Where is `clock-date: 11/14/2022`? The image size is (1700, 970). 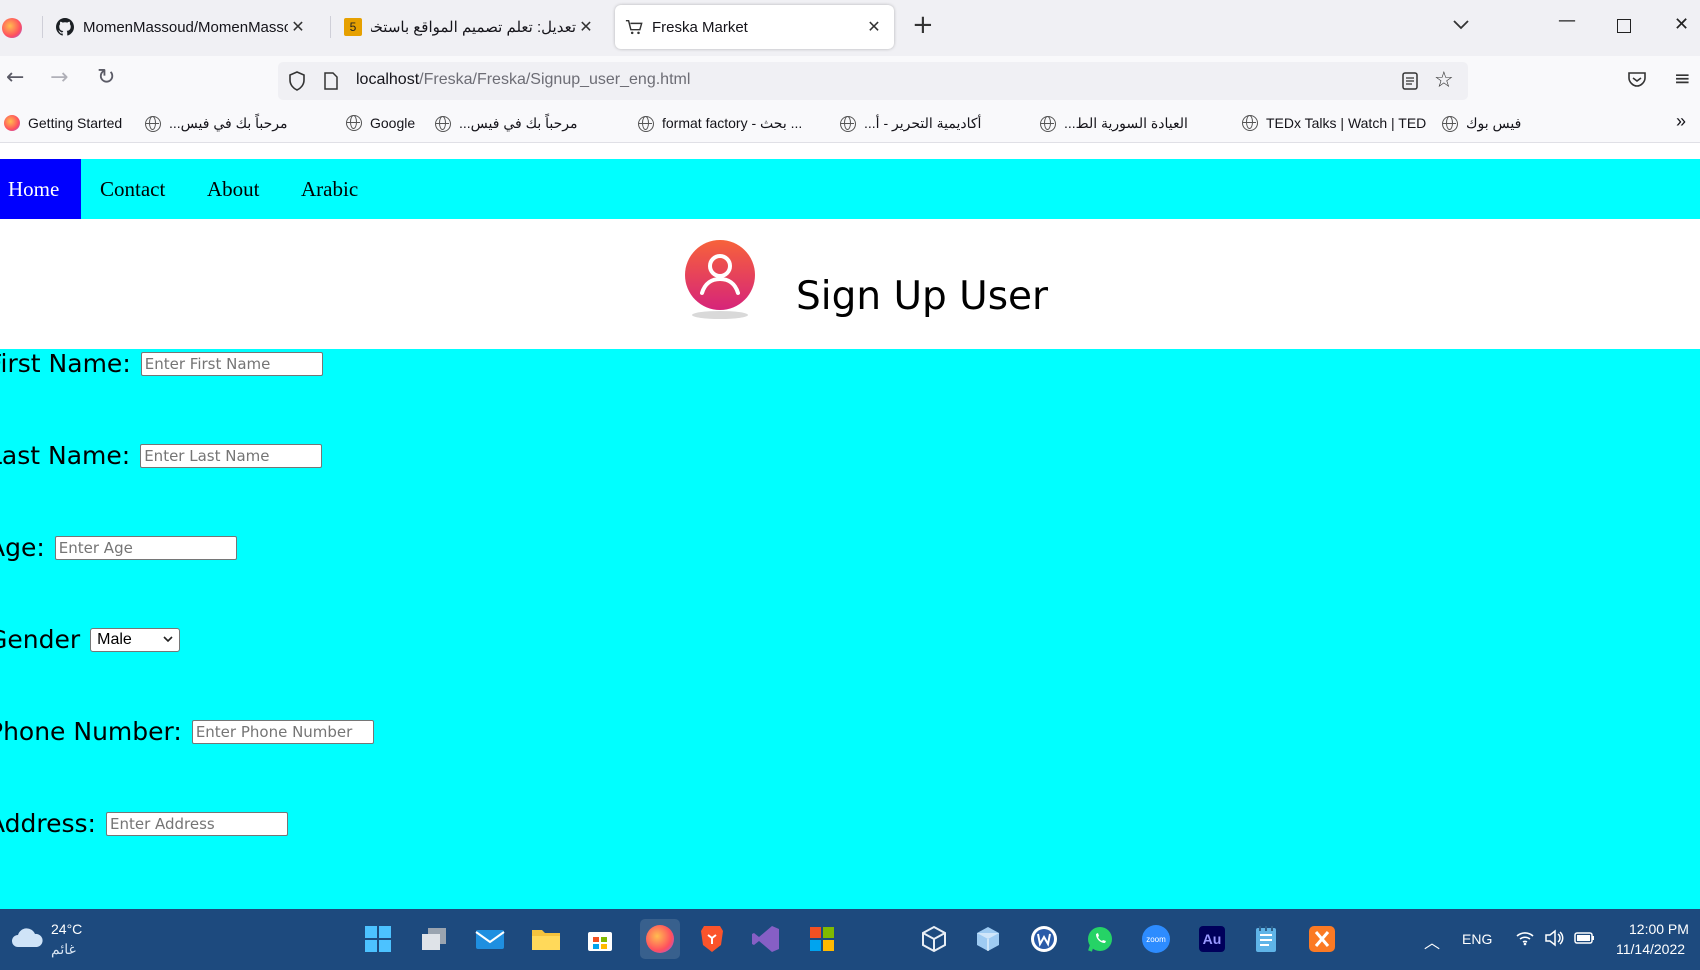 clock-date: 11/14/2022 is located at coordinates (1650, 949).